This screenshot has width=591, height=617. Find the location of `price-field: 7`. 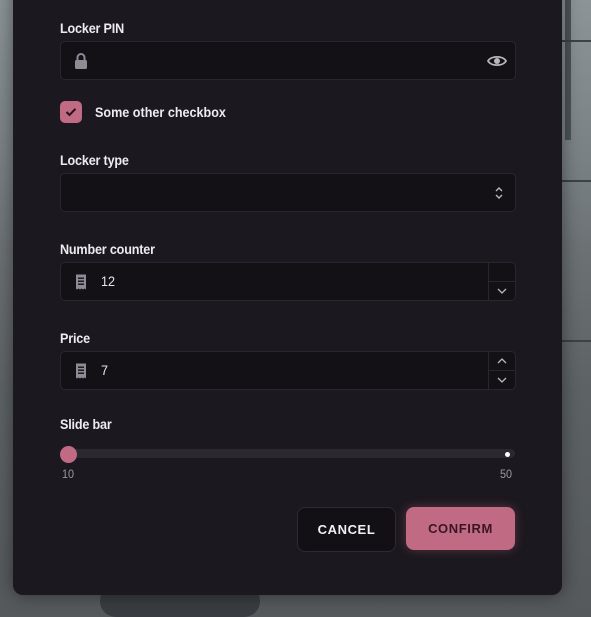

price-field: 7 is located at coordinates (288, 370).